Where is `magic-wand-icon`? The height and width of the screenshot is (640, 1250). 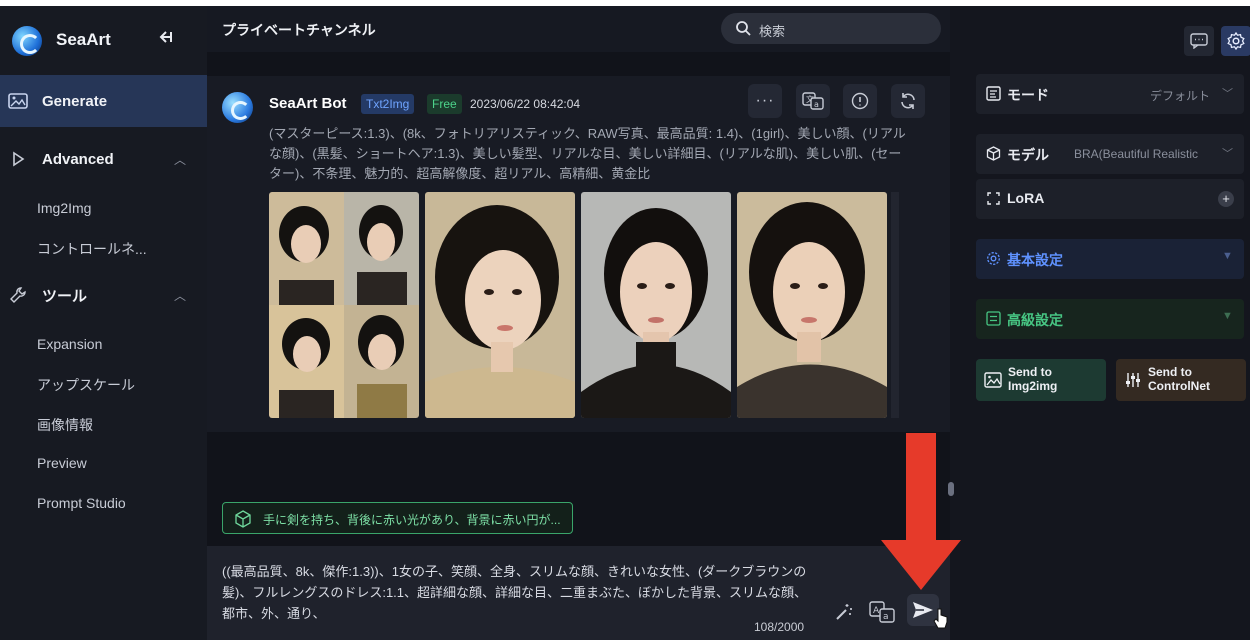
magic-wand-icon is located at coordinates (844, 612).